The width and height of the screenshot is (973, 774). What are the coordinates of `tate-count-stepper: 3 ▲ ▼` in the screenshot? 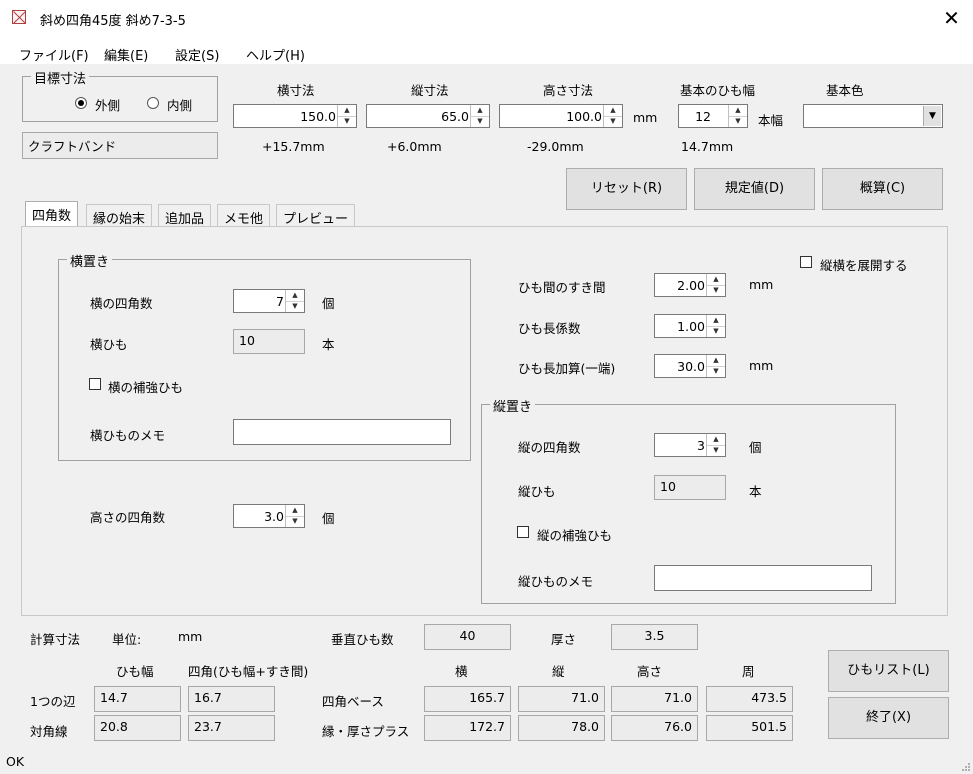 It's located at (690, 445).